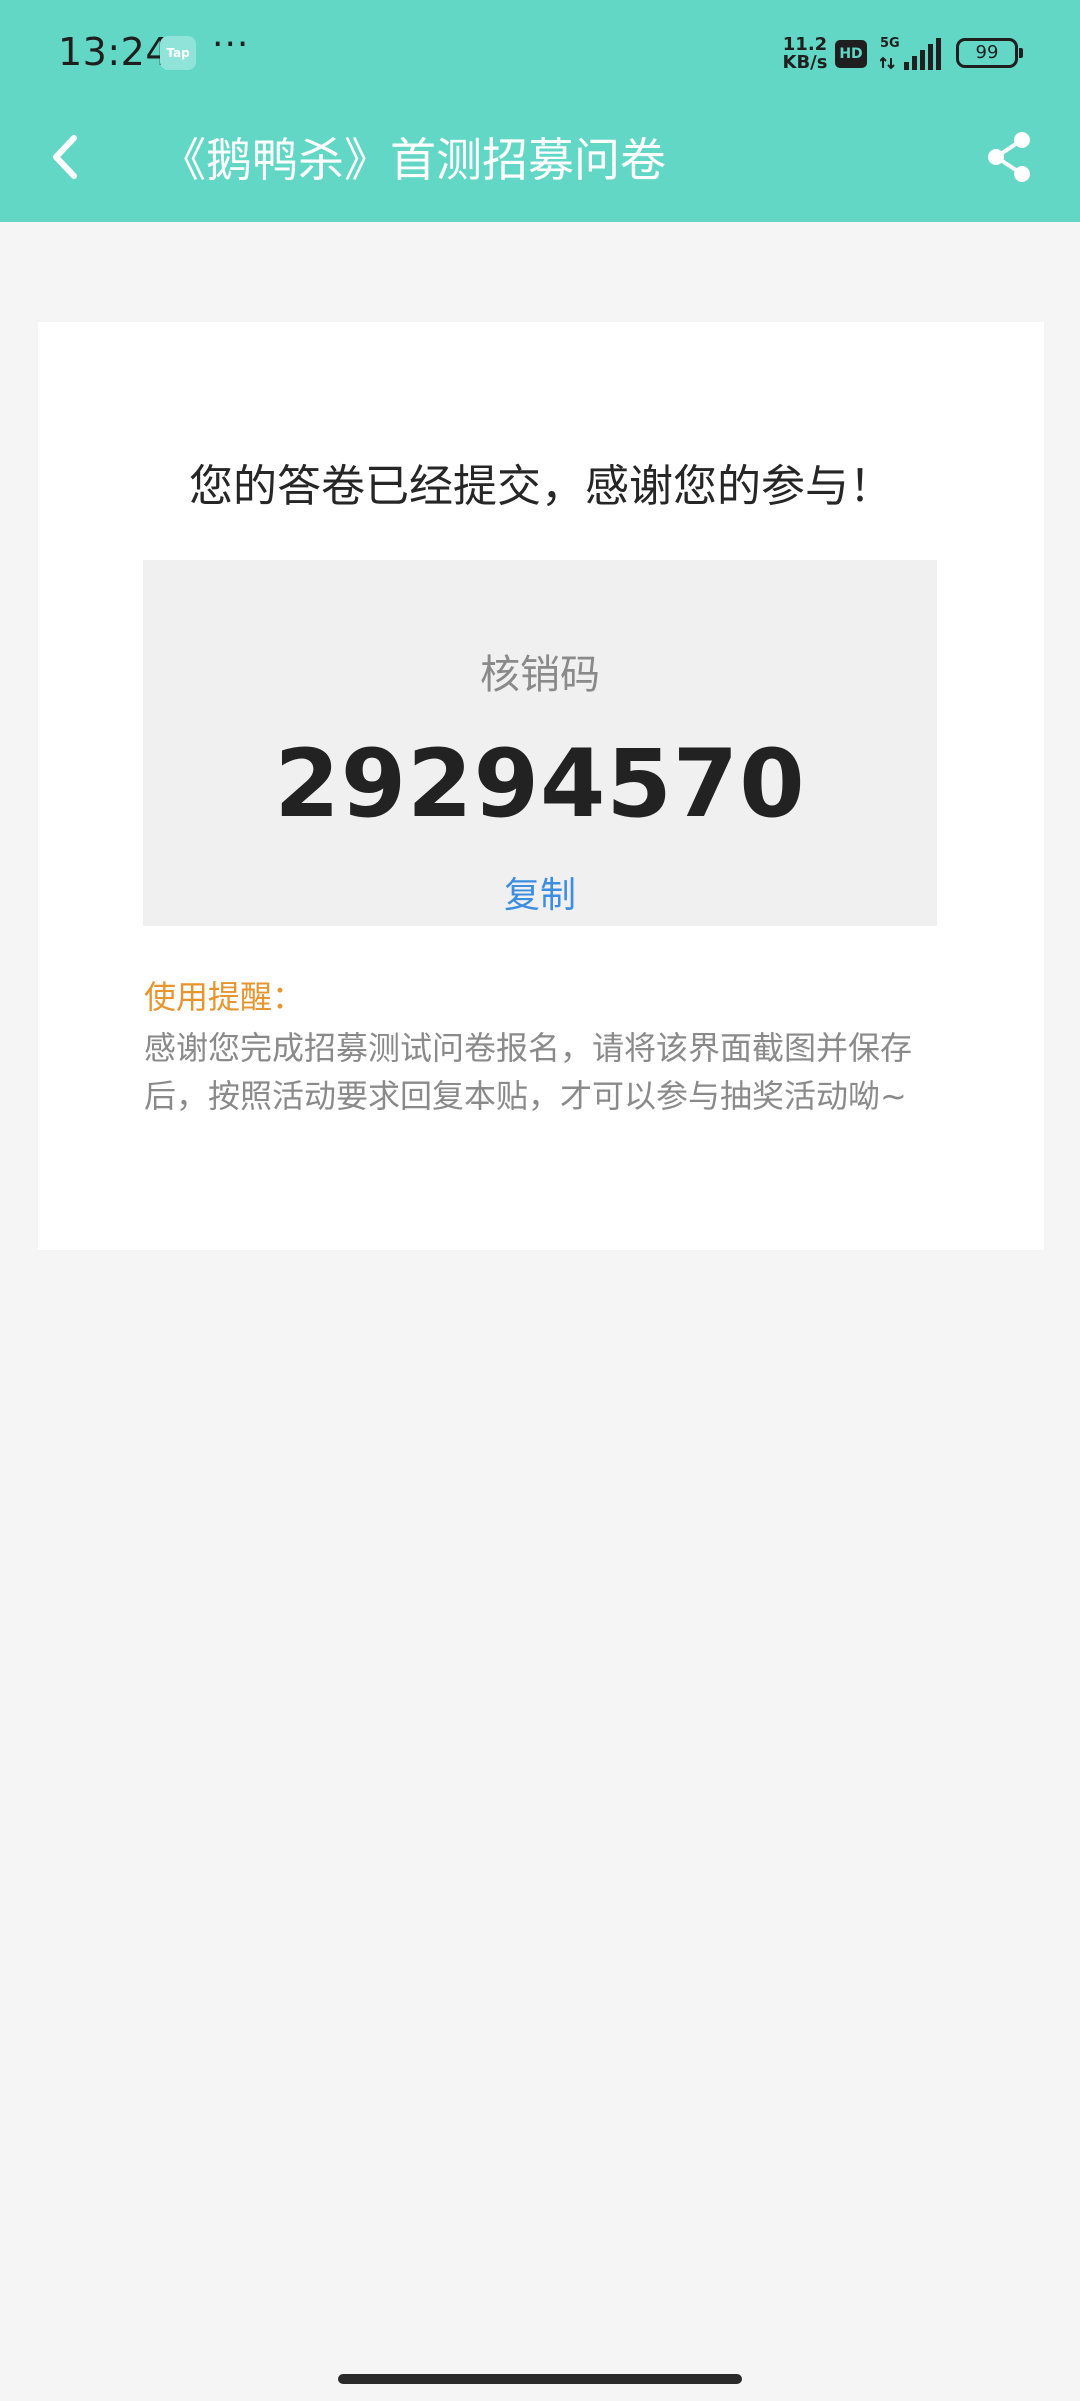 The height and width of the screenshot is (2401, 1080). Describe the element at coordinates (540, 892) in the screenshot. I see `copy-button: 复制` at that location.